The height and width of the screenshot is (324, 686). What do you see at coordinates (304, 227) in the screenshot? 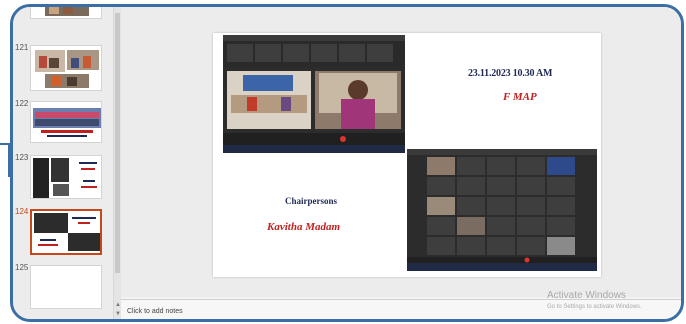
I see `slide-chairperson-name: Kavitha Madam` at bounding box center [304, 227].